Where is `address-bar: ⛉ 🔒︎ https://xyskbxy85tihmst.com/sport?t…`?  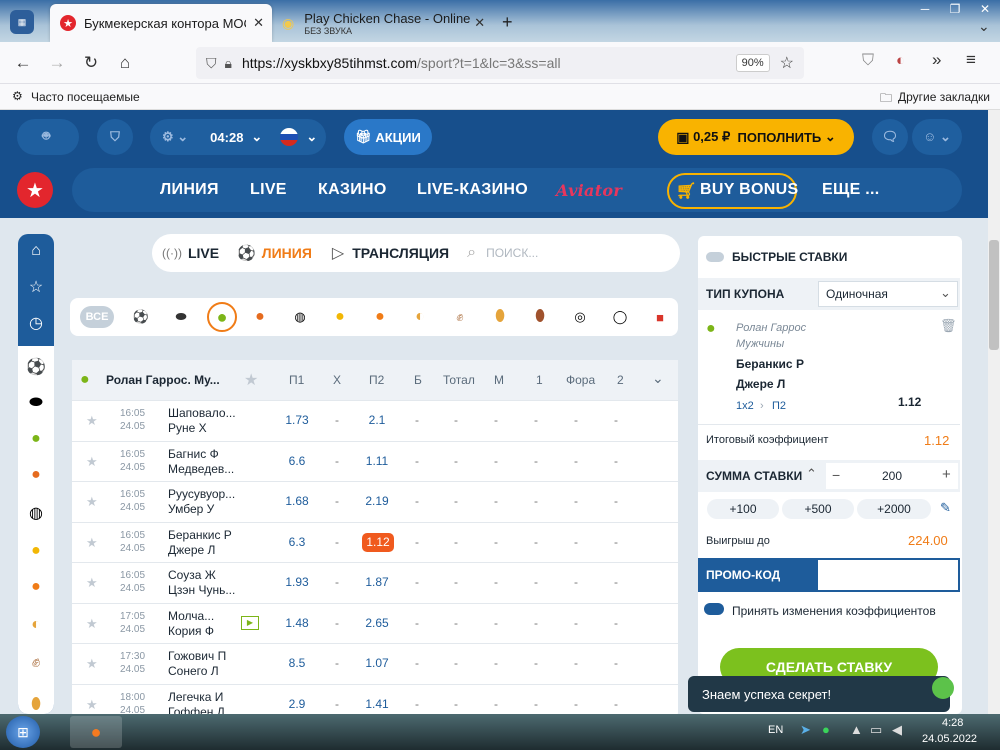 address-bar: ⛉ 🔒︎ https://xyskbxy85tihmst.com/sport?t… is located at coordinates (500, 63).